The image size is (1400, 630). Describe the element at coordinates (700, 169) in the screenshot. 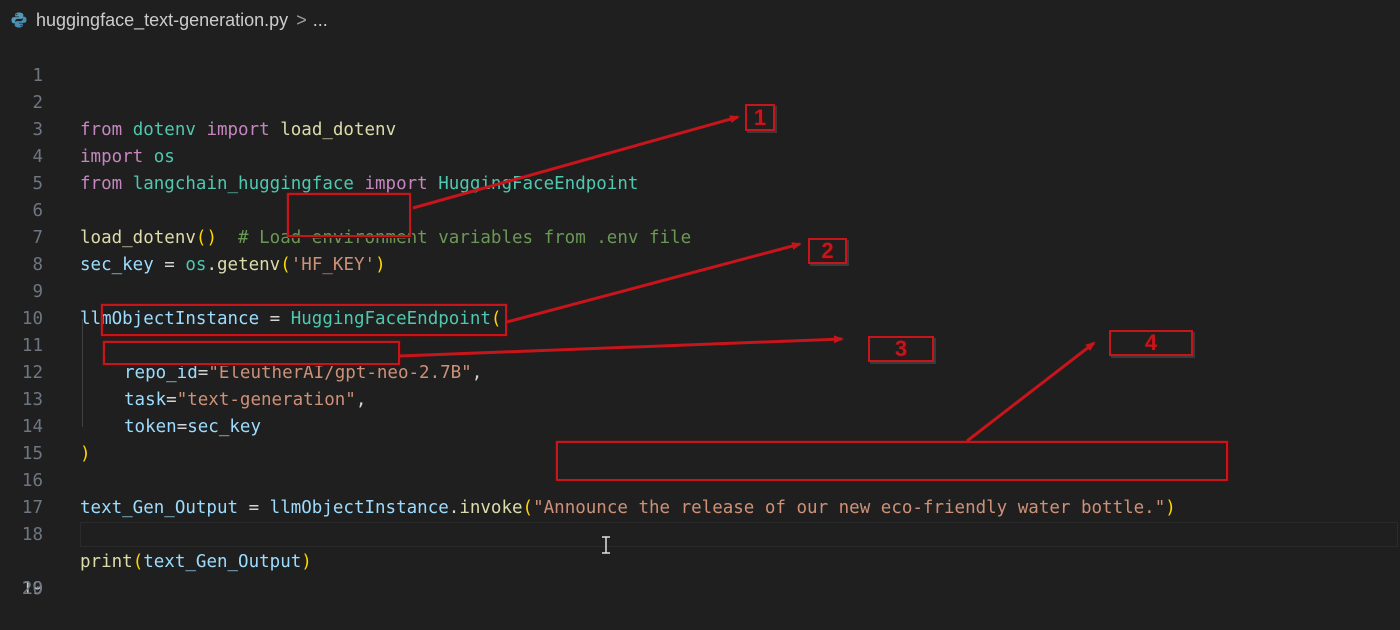

I see `code-line-5: 5` at that location.